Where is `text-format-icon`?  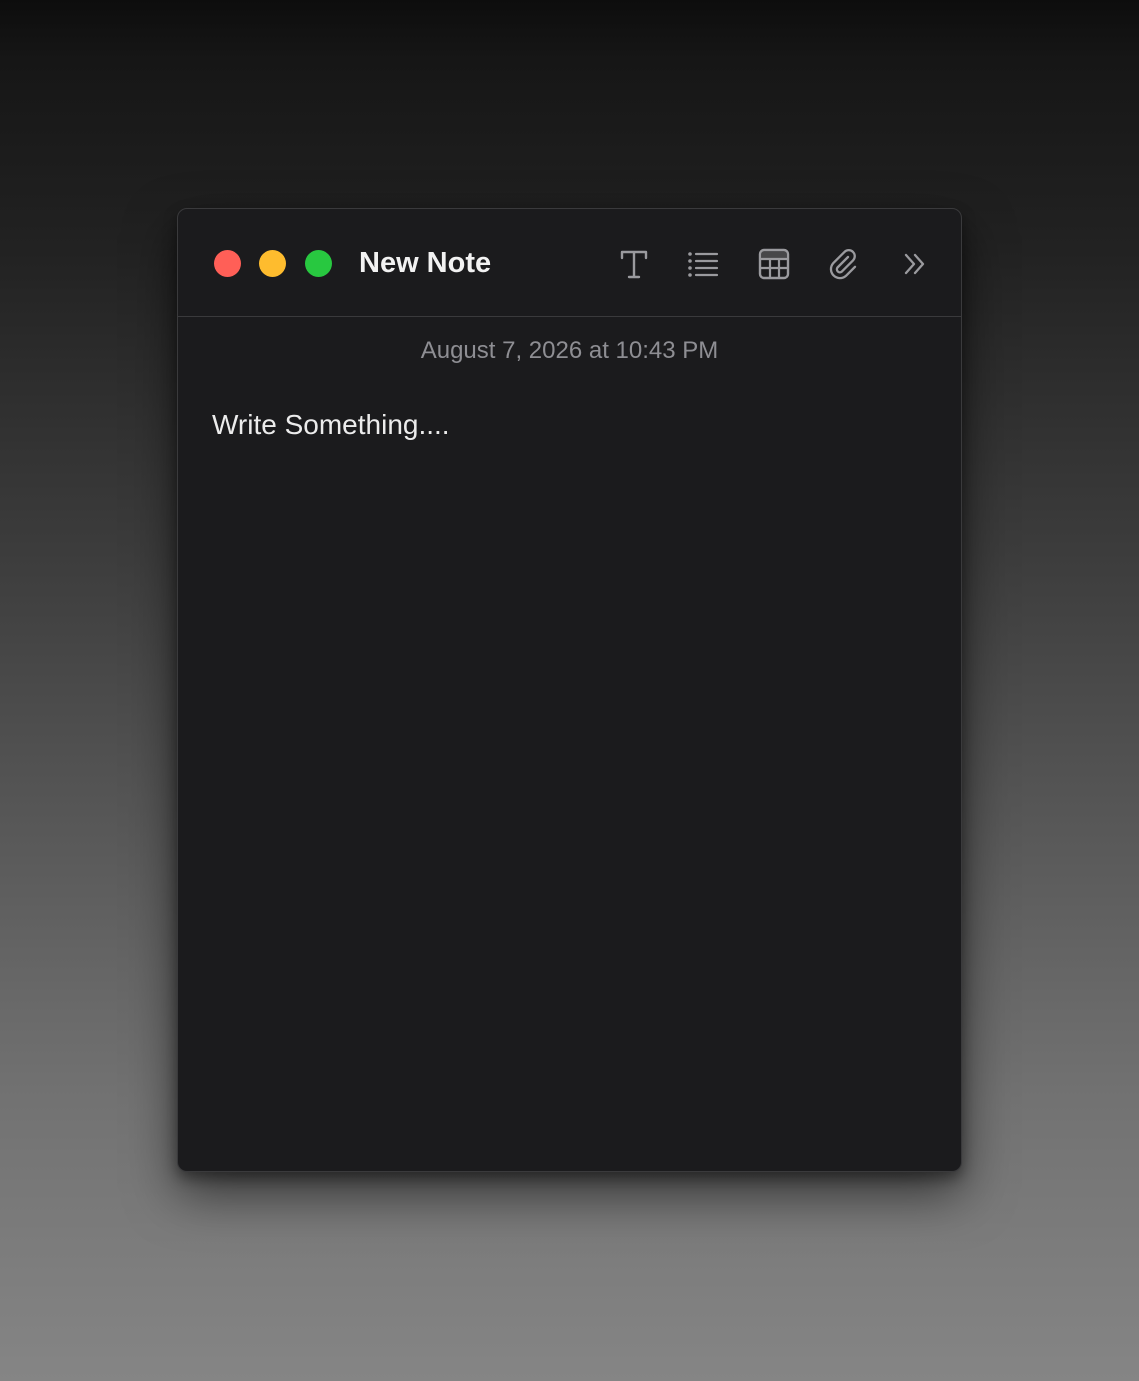
text-format-icon is located at coordinates (634, 264).